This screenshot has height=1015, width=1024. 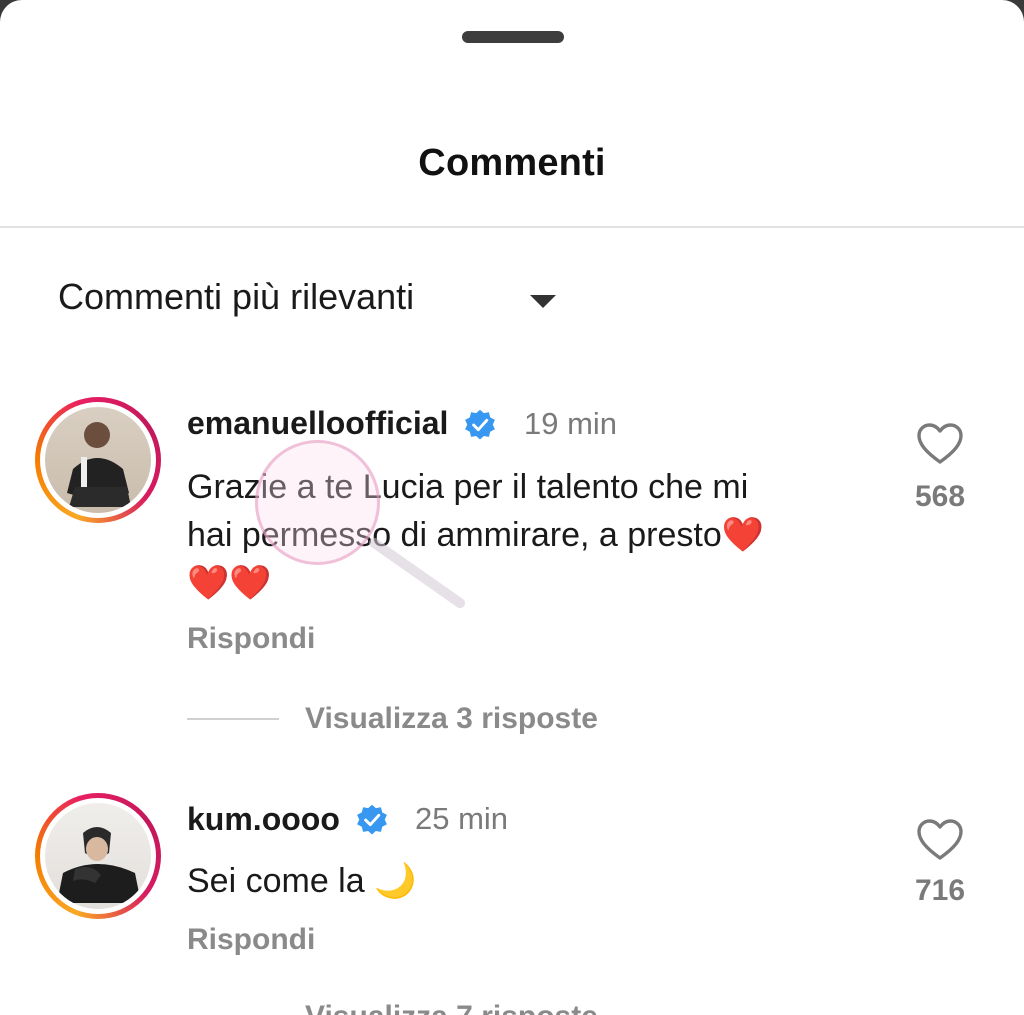 I want to click on comment-time: 19 min, so click(x=571, y=423).